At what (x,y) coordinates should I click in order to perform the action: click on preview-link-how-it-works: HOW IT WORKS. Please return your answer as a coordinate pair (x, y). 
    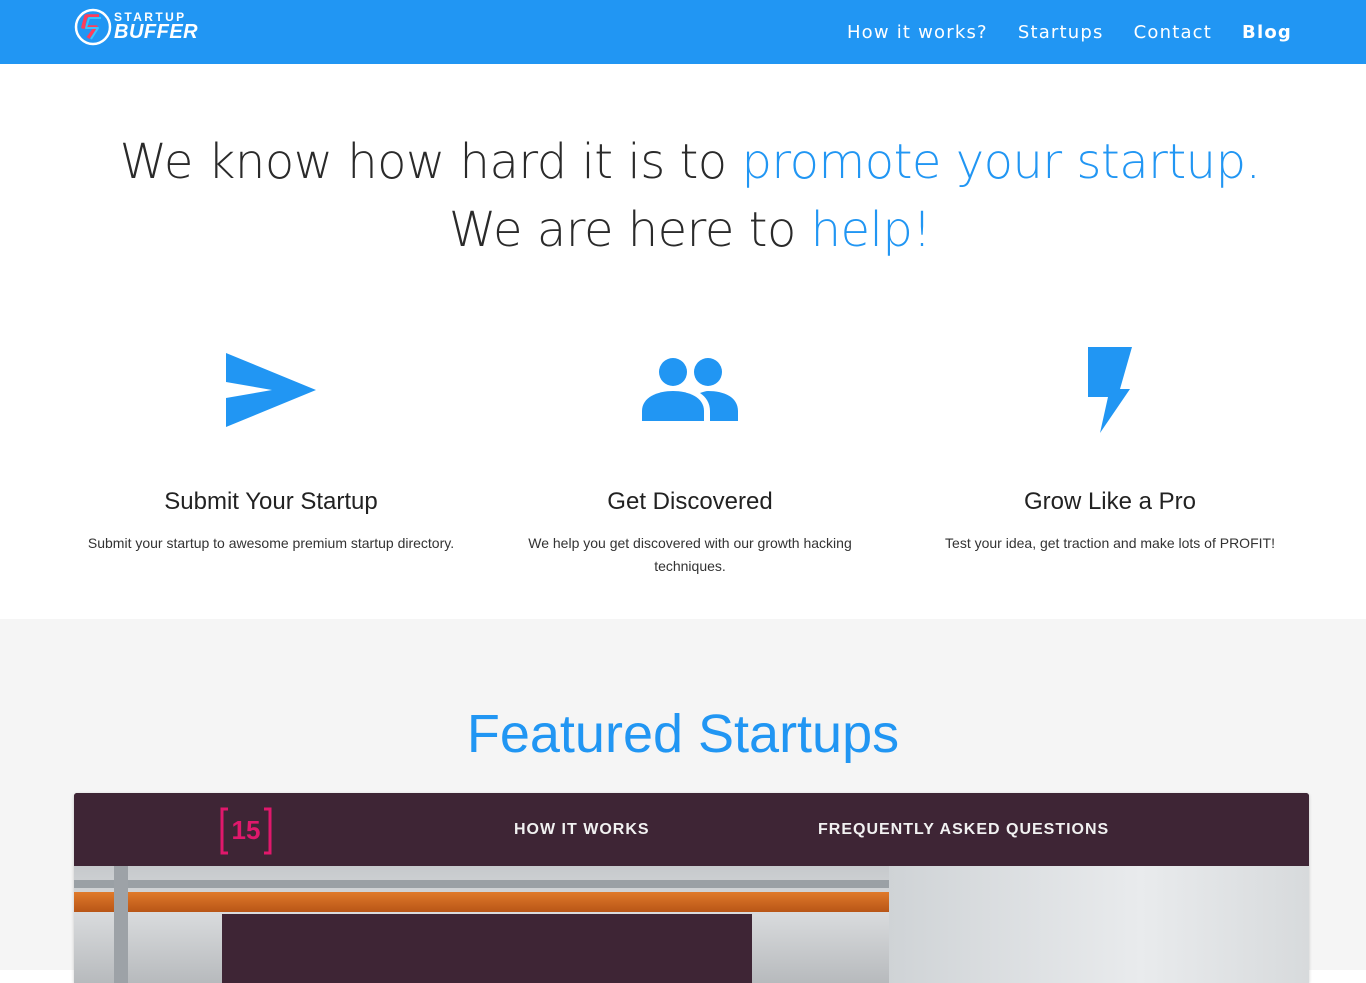
    Looking at the image, I should click on (582, 829).